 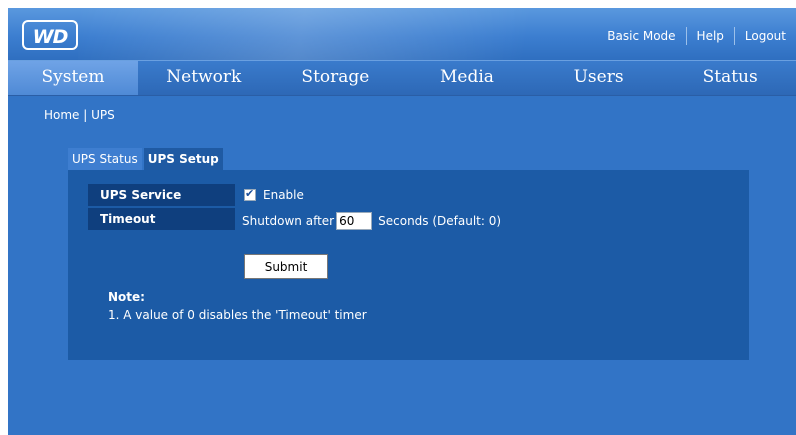 I want to click on tab-storage: Storage, so click(x=336, y=78).